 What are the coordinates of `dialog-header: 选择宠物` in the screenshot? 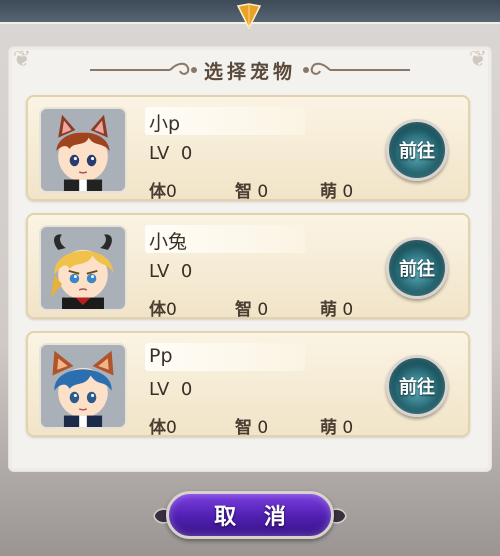 It's located at (250, 70).